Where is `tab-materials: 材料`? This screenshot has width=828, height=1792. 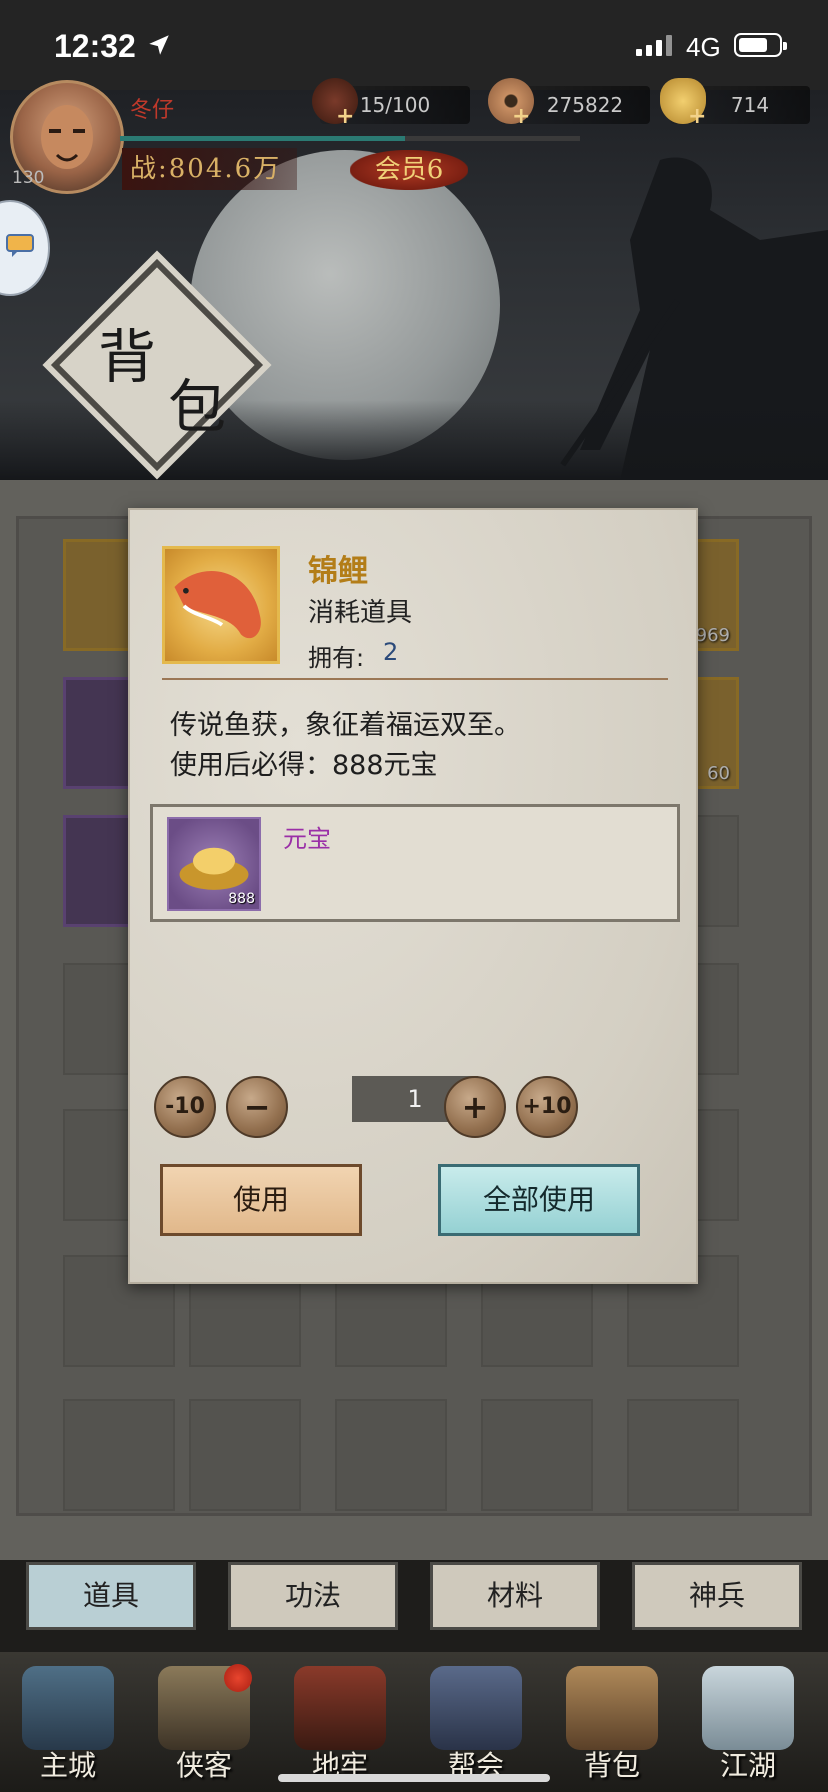 tab-materials: 材料 is located at coordinates (515, 1596).